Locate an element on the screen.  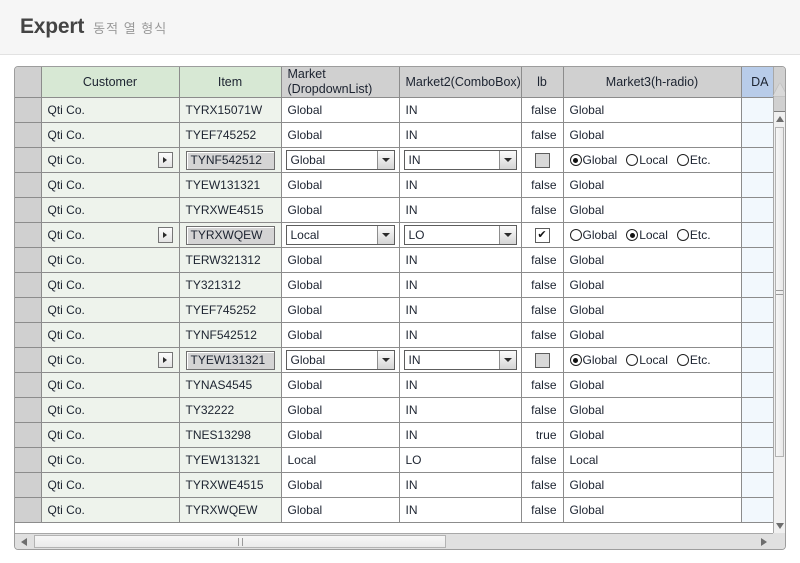
lb-checkbox: ✔ is located at coordinates (542, 235).